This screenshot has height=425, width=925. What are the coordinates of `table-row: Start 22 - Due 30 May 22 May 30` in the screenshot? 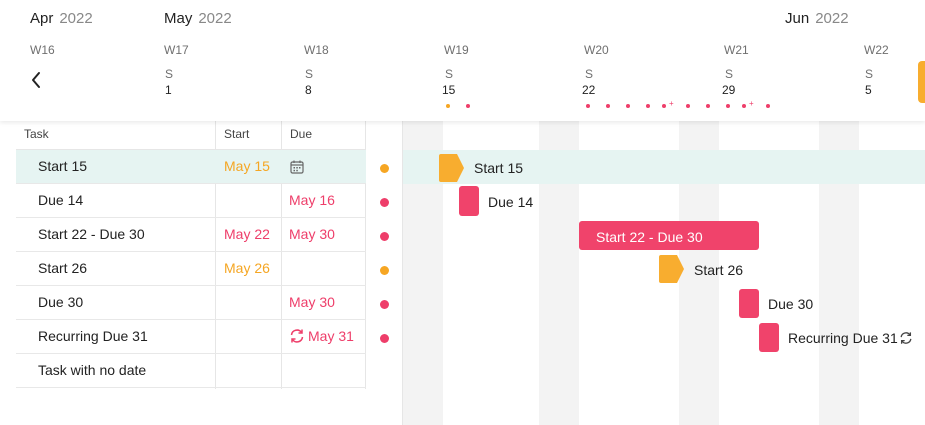 It's located at (191, 235).